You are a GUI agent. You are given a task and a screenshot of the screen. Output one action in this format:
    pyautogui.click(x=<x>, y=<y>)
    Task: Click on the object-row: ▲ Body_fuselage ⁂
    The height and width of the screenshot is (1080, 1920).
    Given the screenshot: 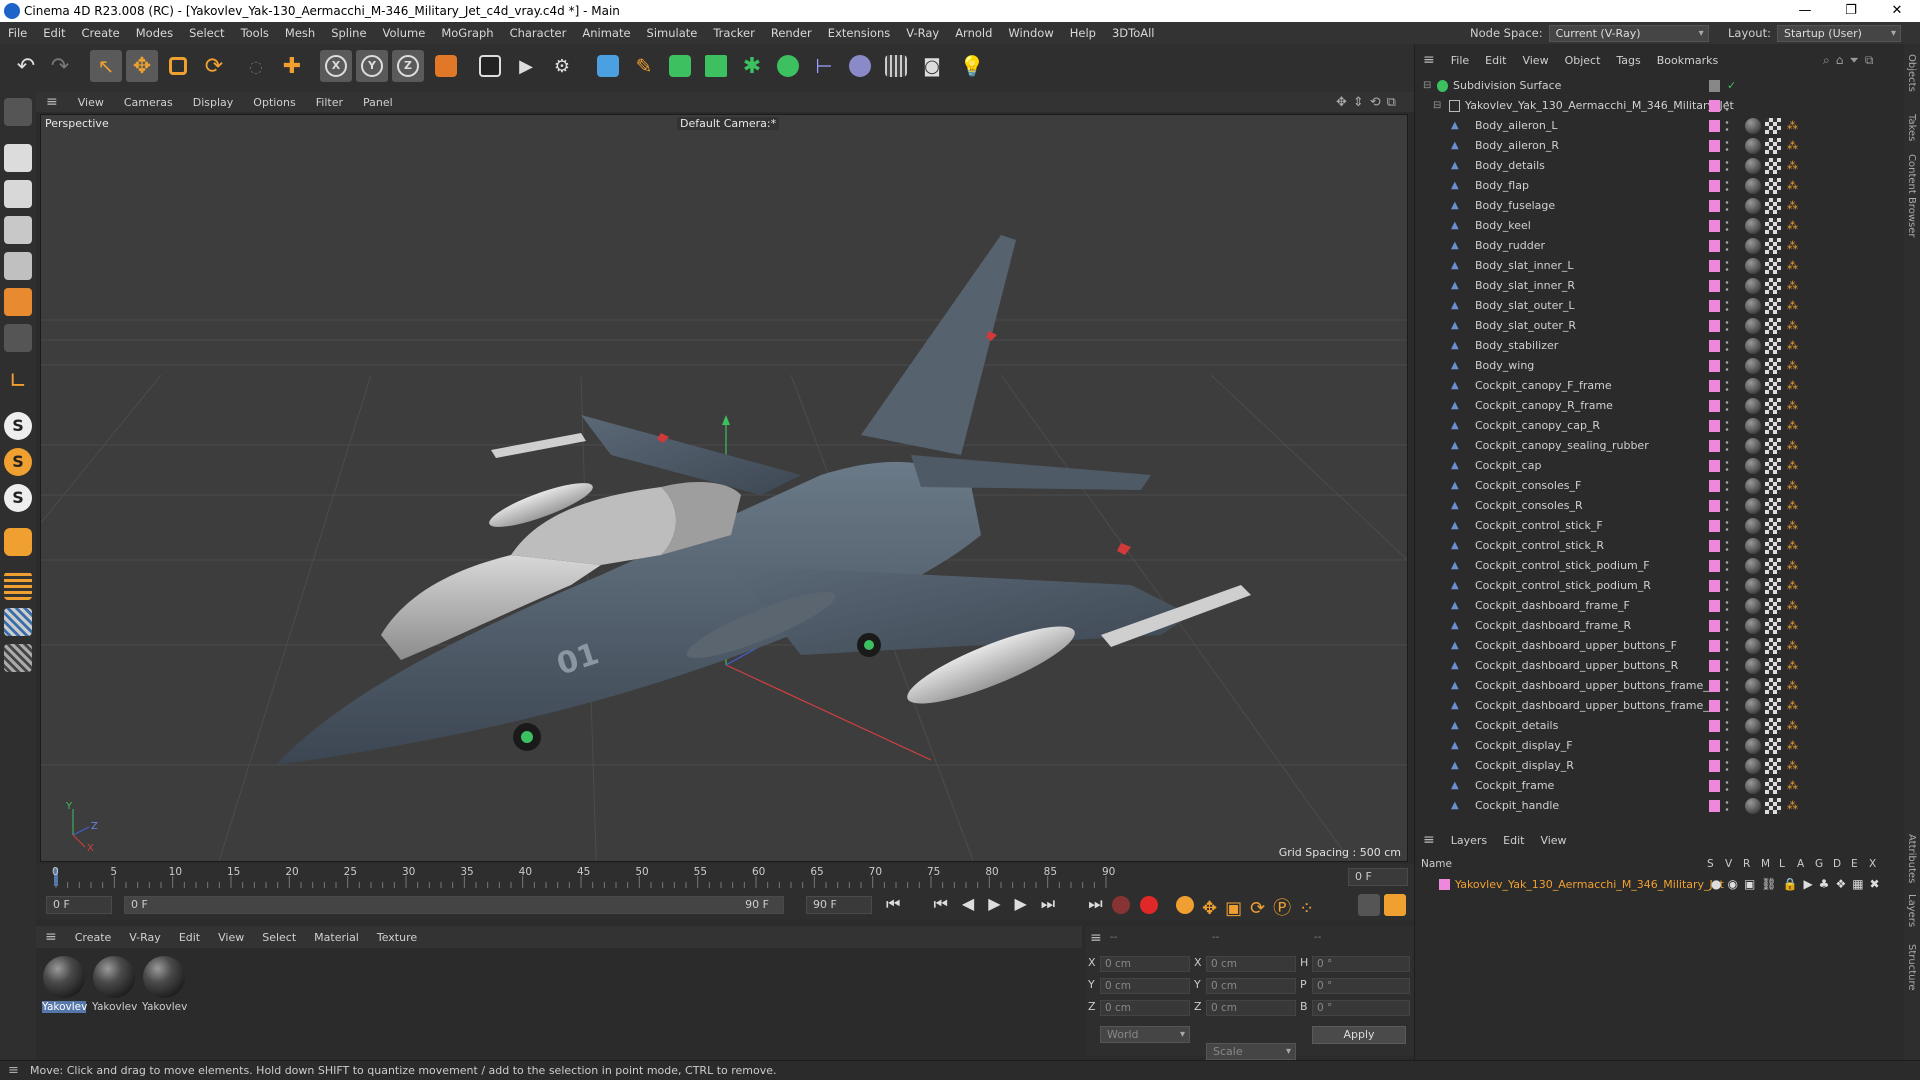 What is the action you would take?
    pyautogui.click(x=1653, y=206)
    